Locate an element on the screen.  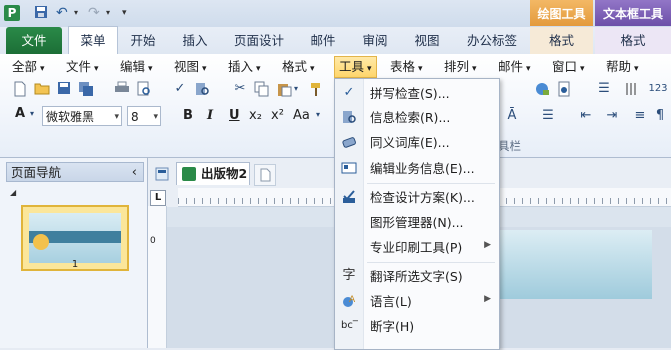
menu-separator is located at coordinates (431, 262).